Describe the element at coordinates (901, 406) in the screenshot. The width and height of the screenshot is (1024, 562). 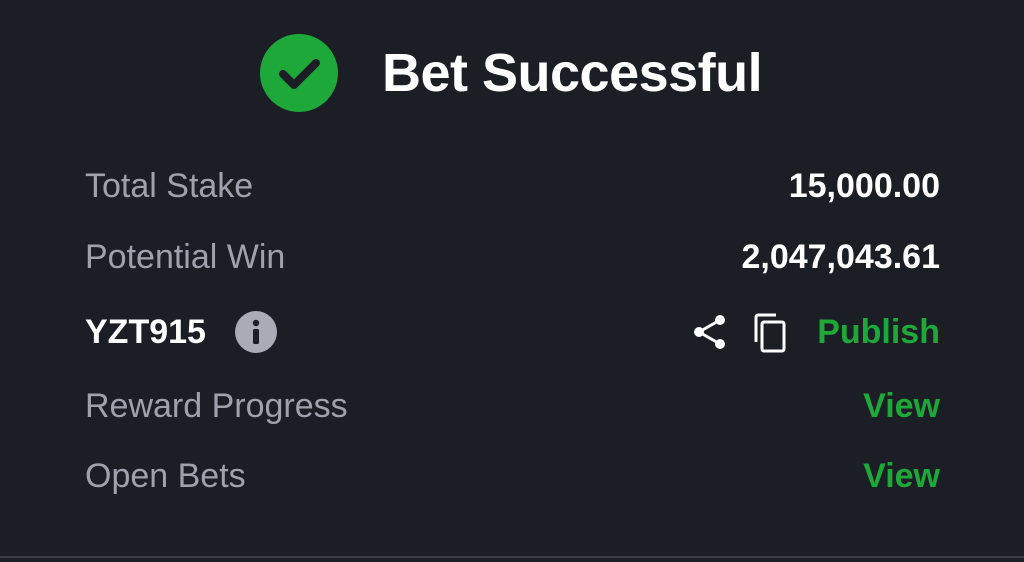
I see `reward-progress-view-button: View` at that location.